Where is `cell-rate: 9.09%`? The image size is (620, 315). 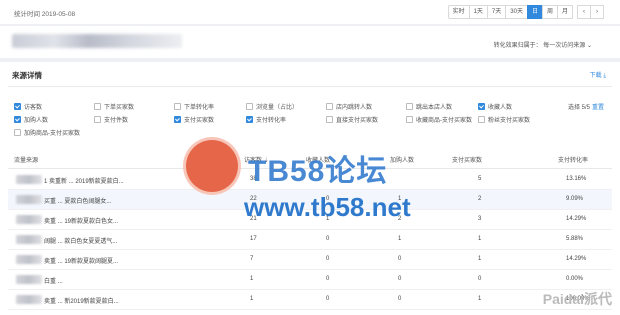 cell-rate: 9.09% is located at coordinates (575, 199).